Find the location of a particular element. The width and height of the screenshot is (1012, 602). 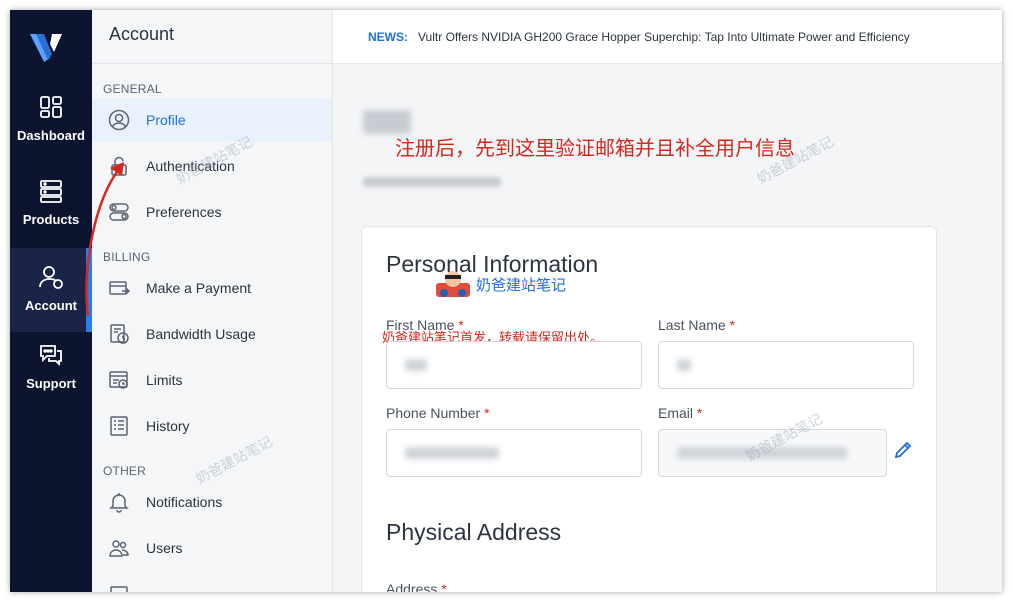

rail-item-support: Support is located at coordinates (51, 382).